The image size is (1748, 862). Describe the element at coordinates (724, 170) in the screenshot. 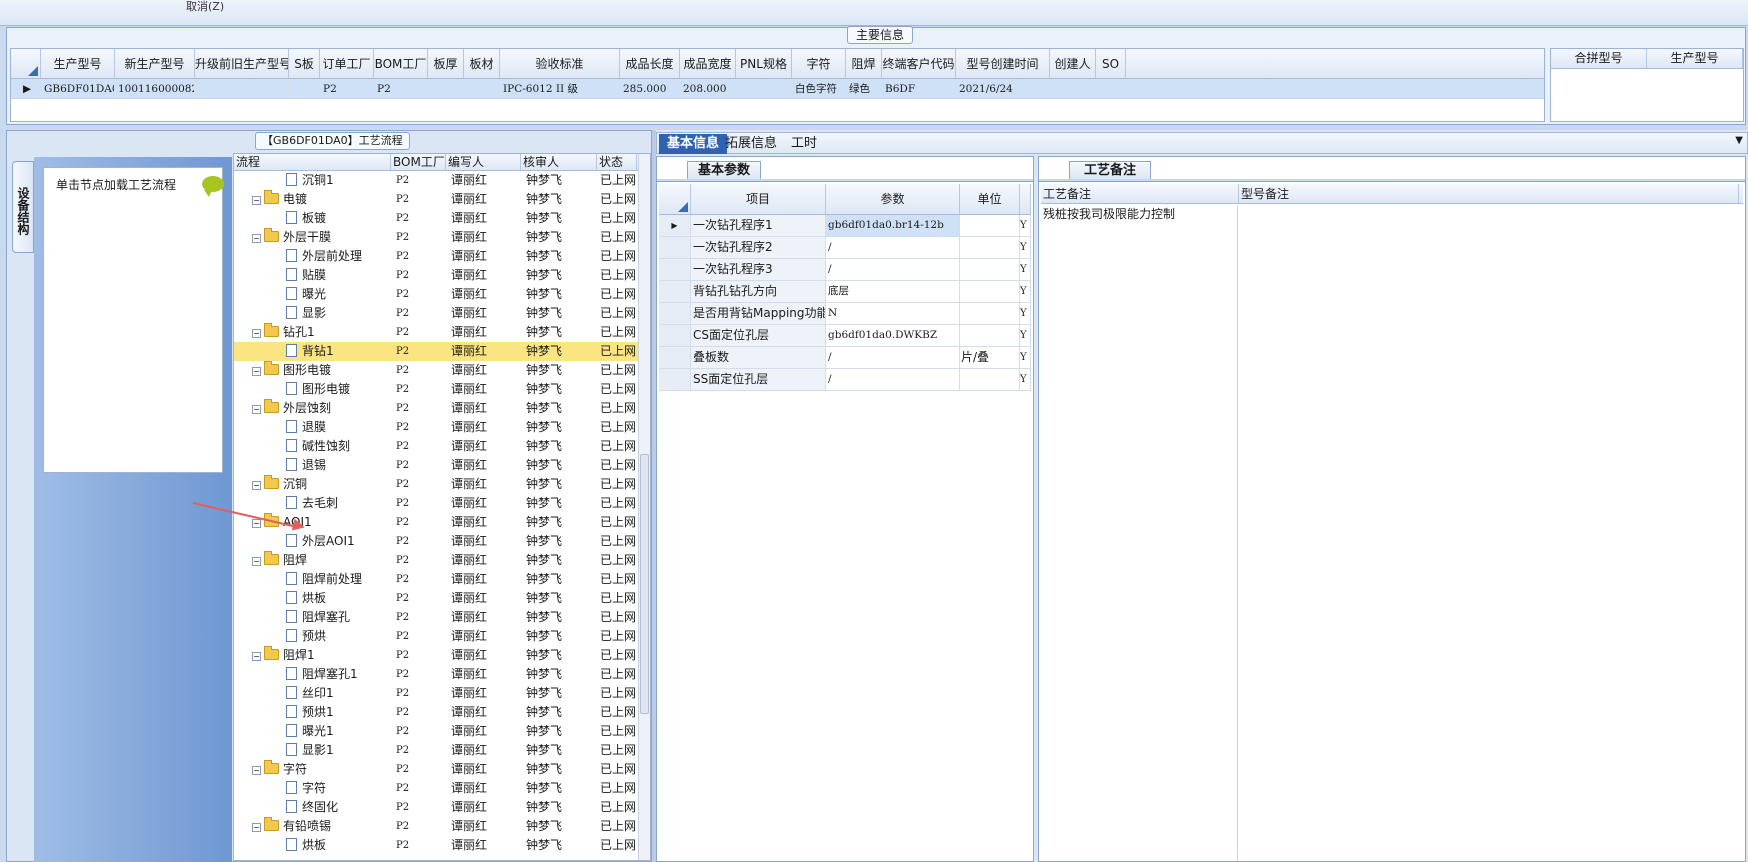

I see `tab-basic-params: 基本参数` at that location.